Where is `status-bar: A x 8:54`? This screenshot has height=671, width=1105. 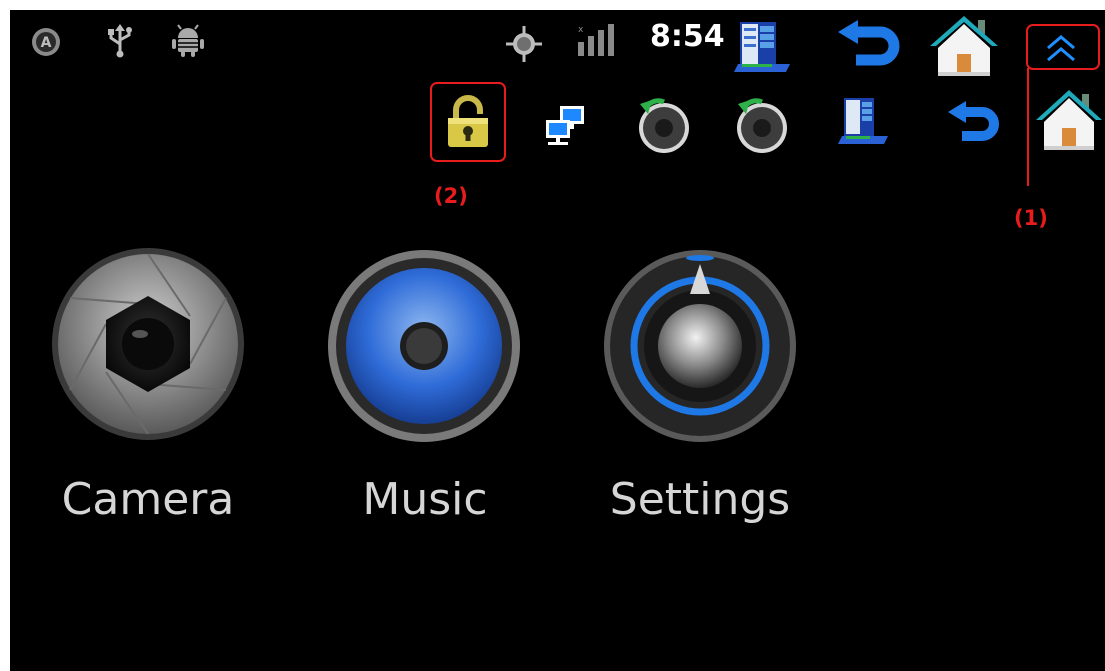 status-bar: A x 8:54 is located at coordinates (557, 43).